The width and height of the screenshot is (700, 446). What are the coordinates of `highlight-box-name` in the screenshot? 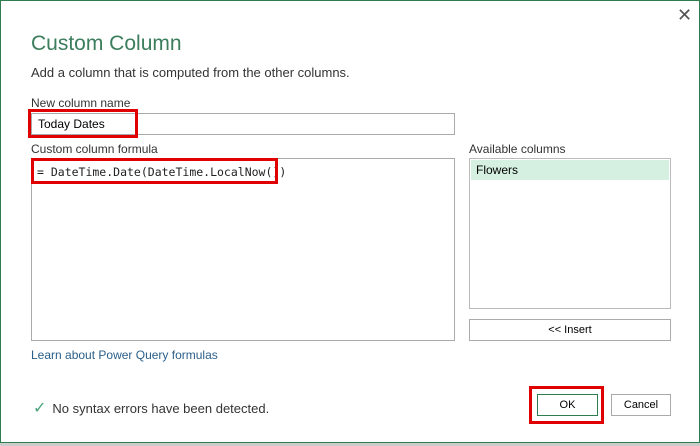 It's located at (83, 123).